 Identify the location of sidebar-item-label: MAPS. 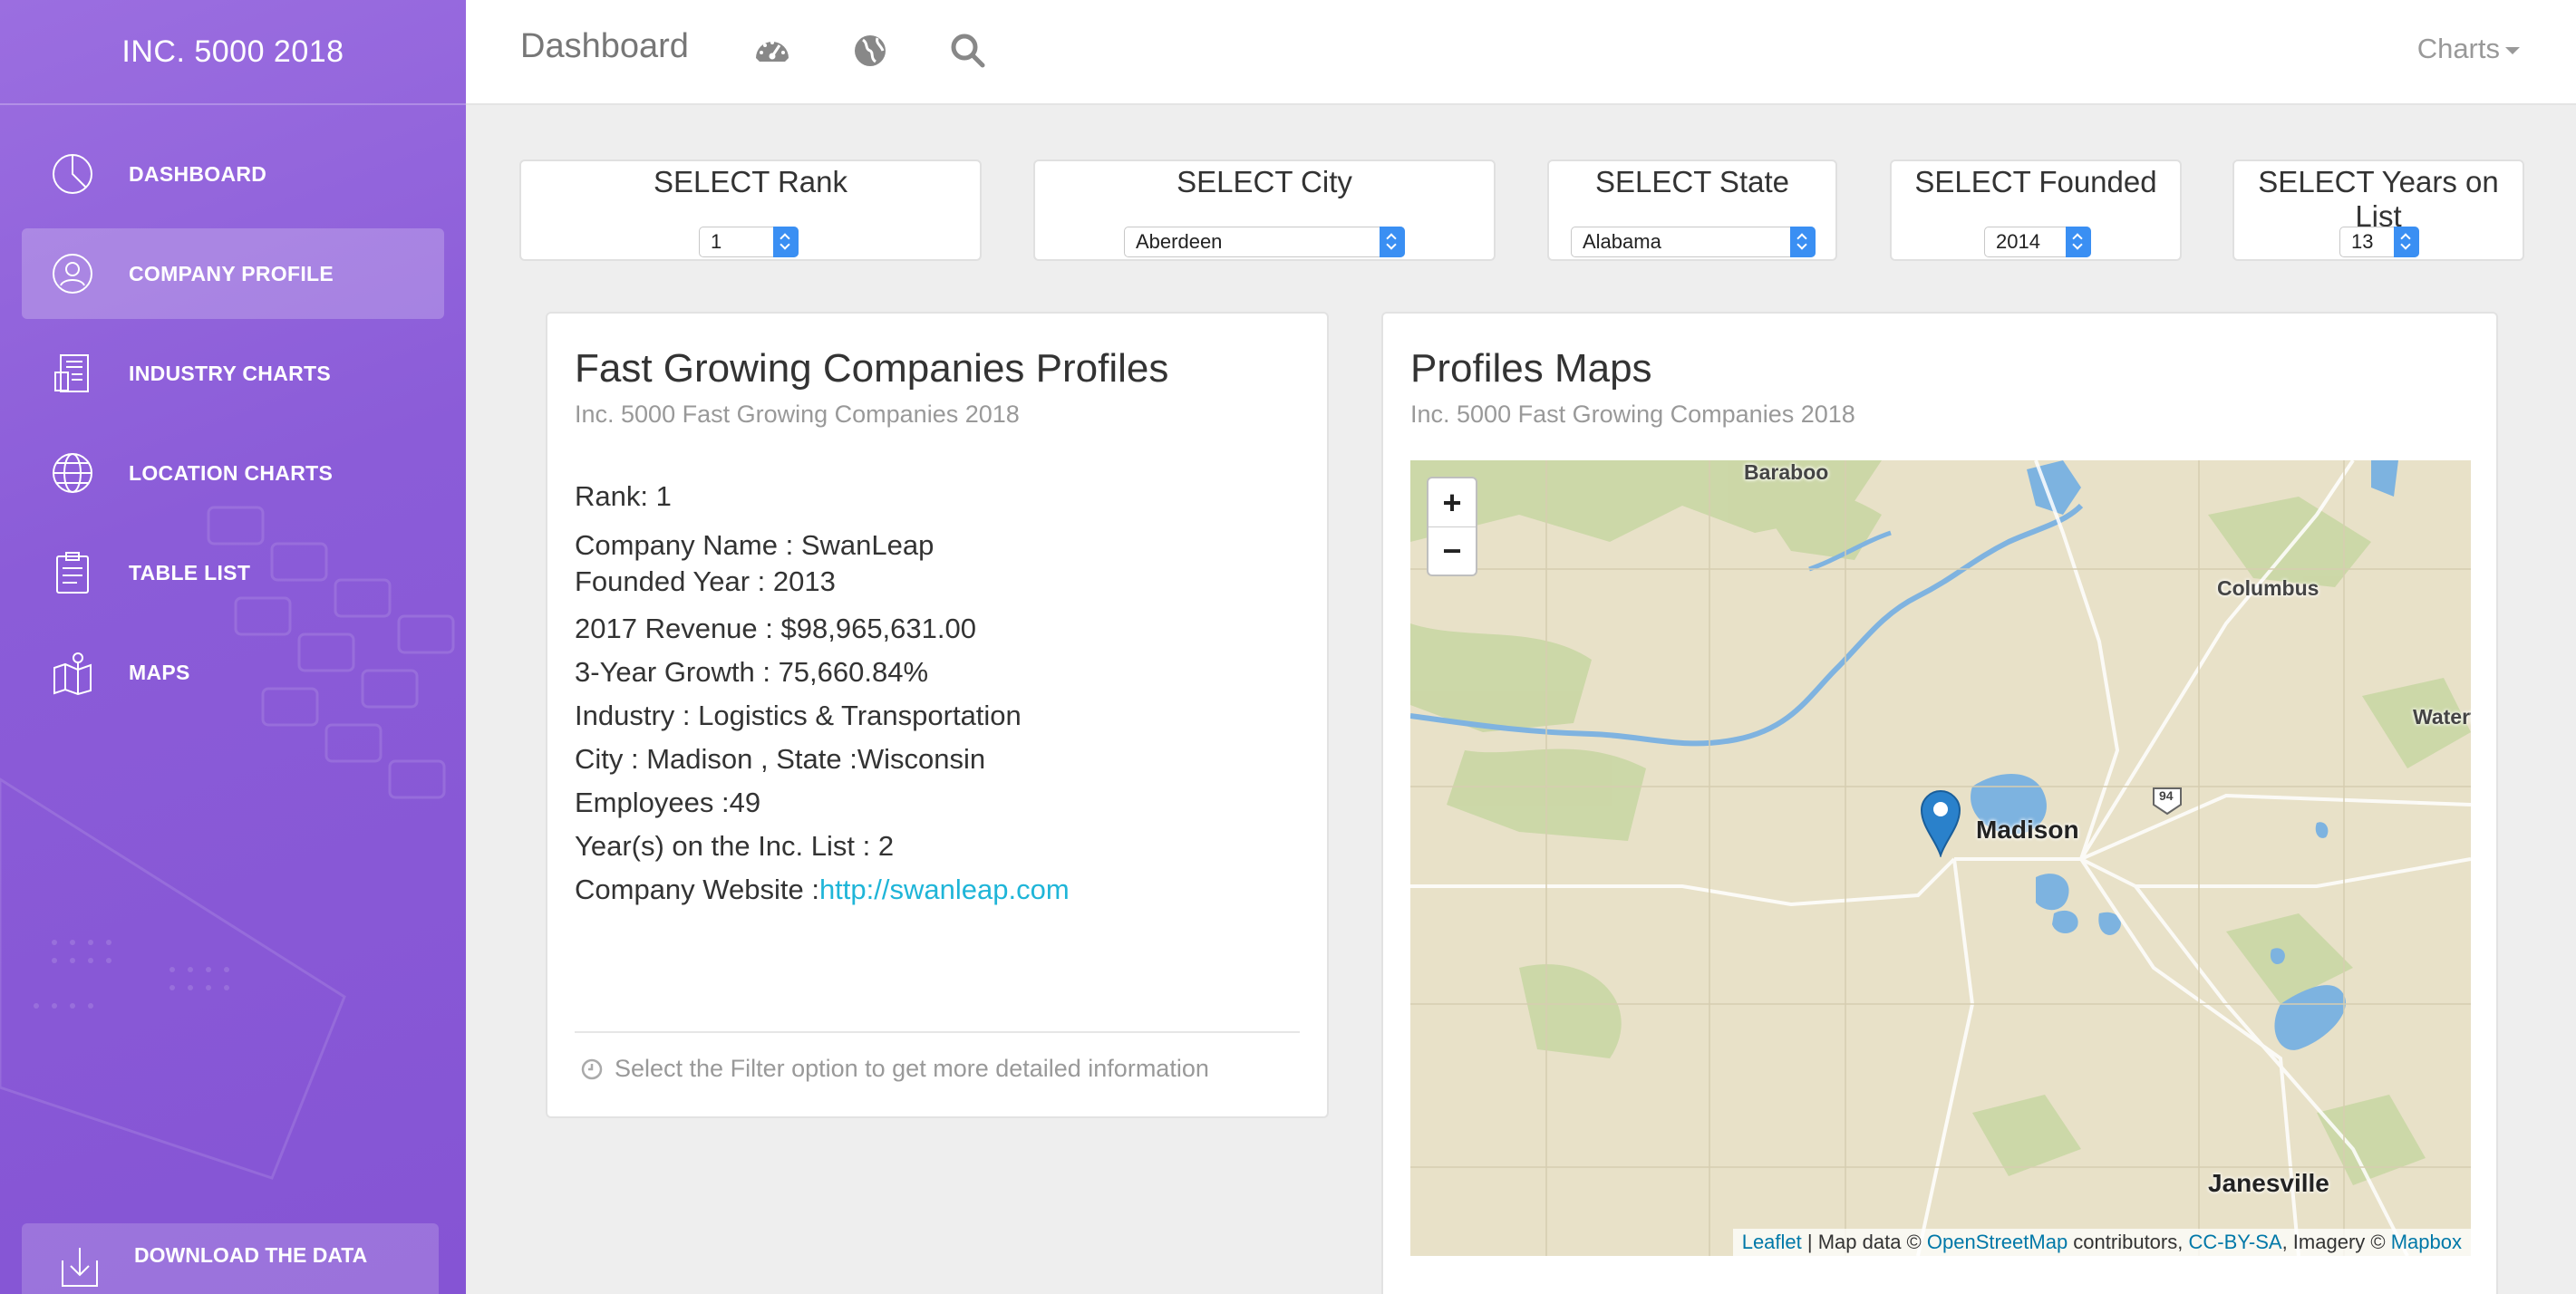
(159, 672).